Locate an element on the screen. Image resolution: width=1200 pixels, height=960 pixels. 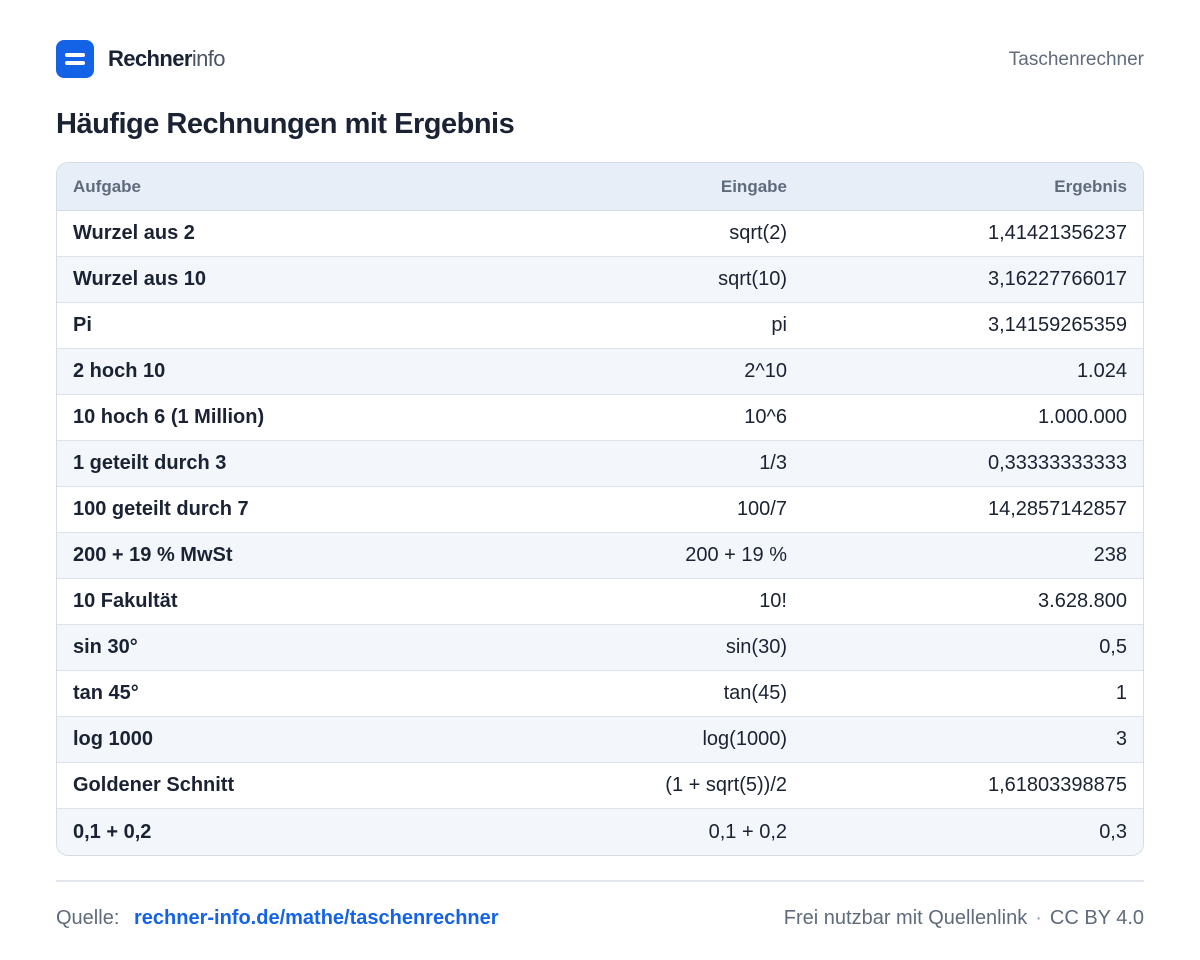
cell-ergebnis: 0,33333333333 is located at coordinates (1057, 463).